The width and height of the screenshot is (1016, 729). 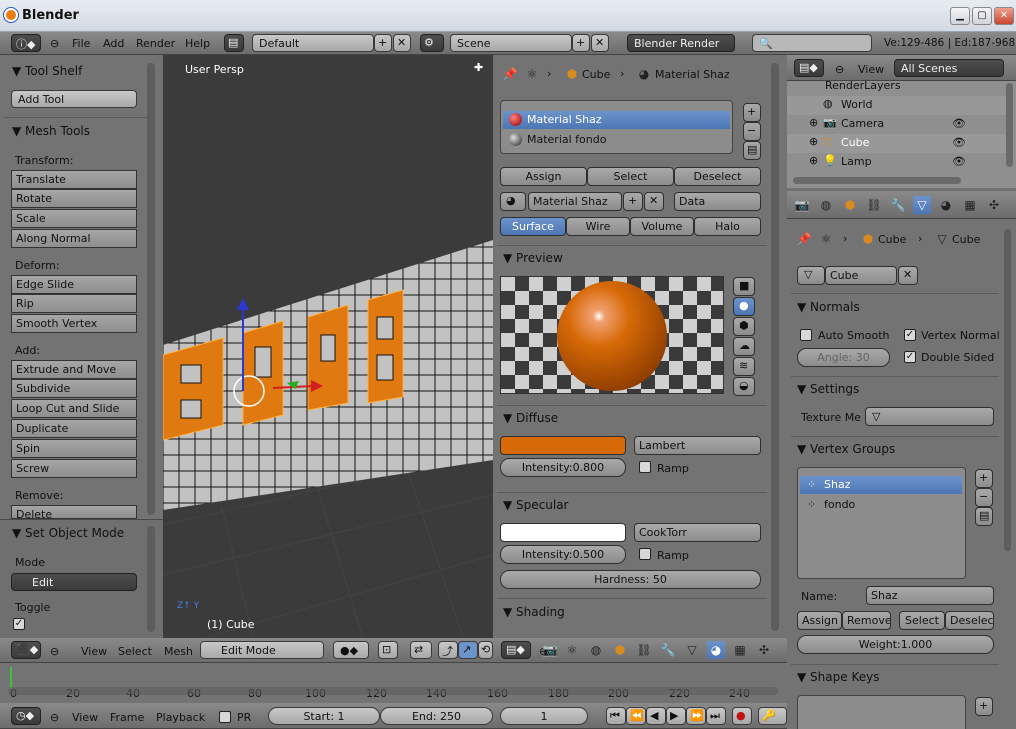 I want to click on maximize-button: ▢, so click(x=982, y=16).